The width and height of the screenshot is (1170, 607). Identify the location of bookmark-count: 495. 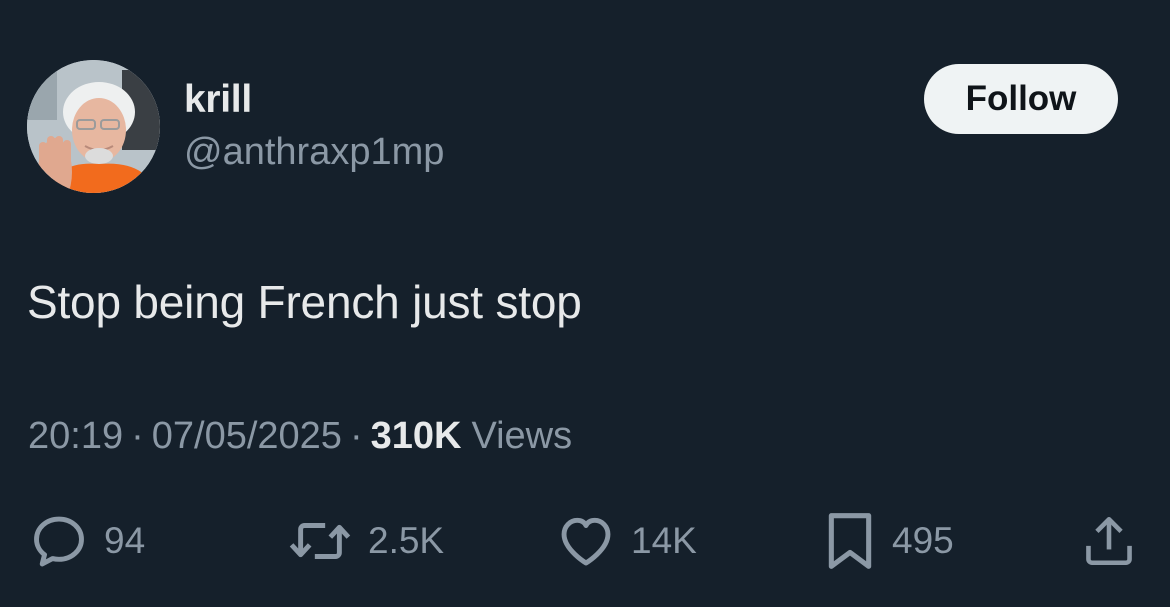
(923, 540).